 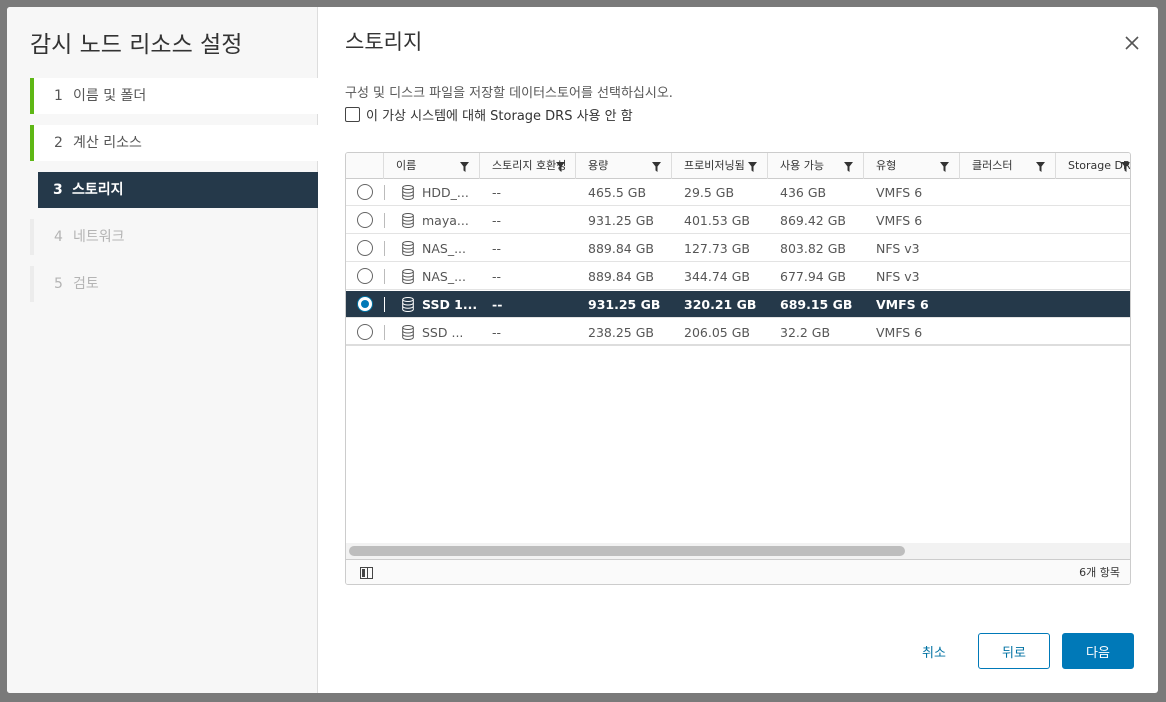 What do you see at coordinates (617, 192) in the screenshot?
I see `cell-capacity: 465.5 GB` at bounding box center [617, 192].